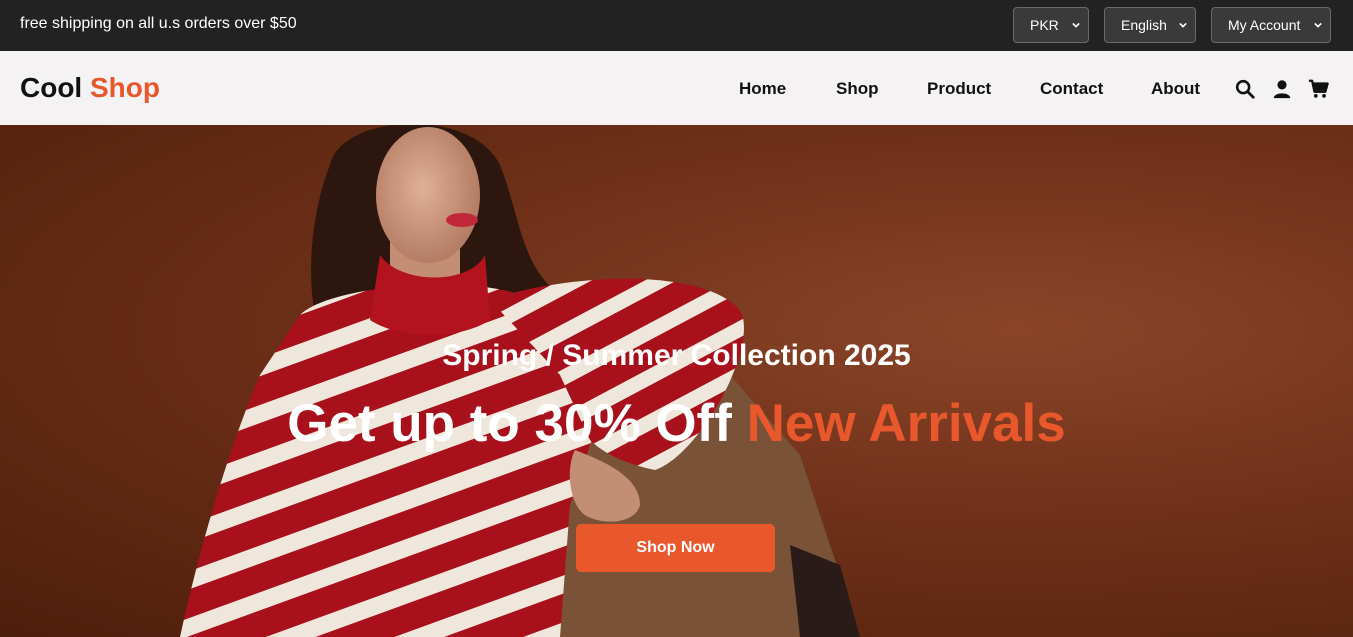 The height and width of the screenshot is (637, 1353). Describe the element at coordinates (1071, 89) in the screenshot. I see `nav-contact: Contact` at that location.